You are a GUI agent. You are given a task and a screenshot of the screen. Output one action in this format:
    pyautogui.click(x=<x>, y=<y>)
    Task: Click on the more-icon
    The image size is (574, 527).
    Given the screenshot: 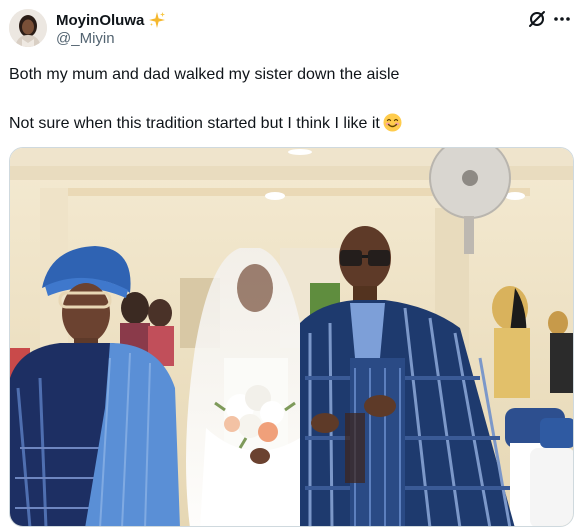 What is the action you would take?
    pyautogui.click(x=562, y=19)
    